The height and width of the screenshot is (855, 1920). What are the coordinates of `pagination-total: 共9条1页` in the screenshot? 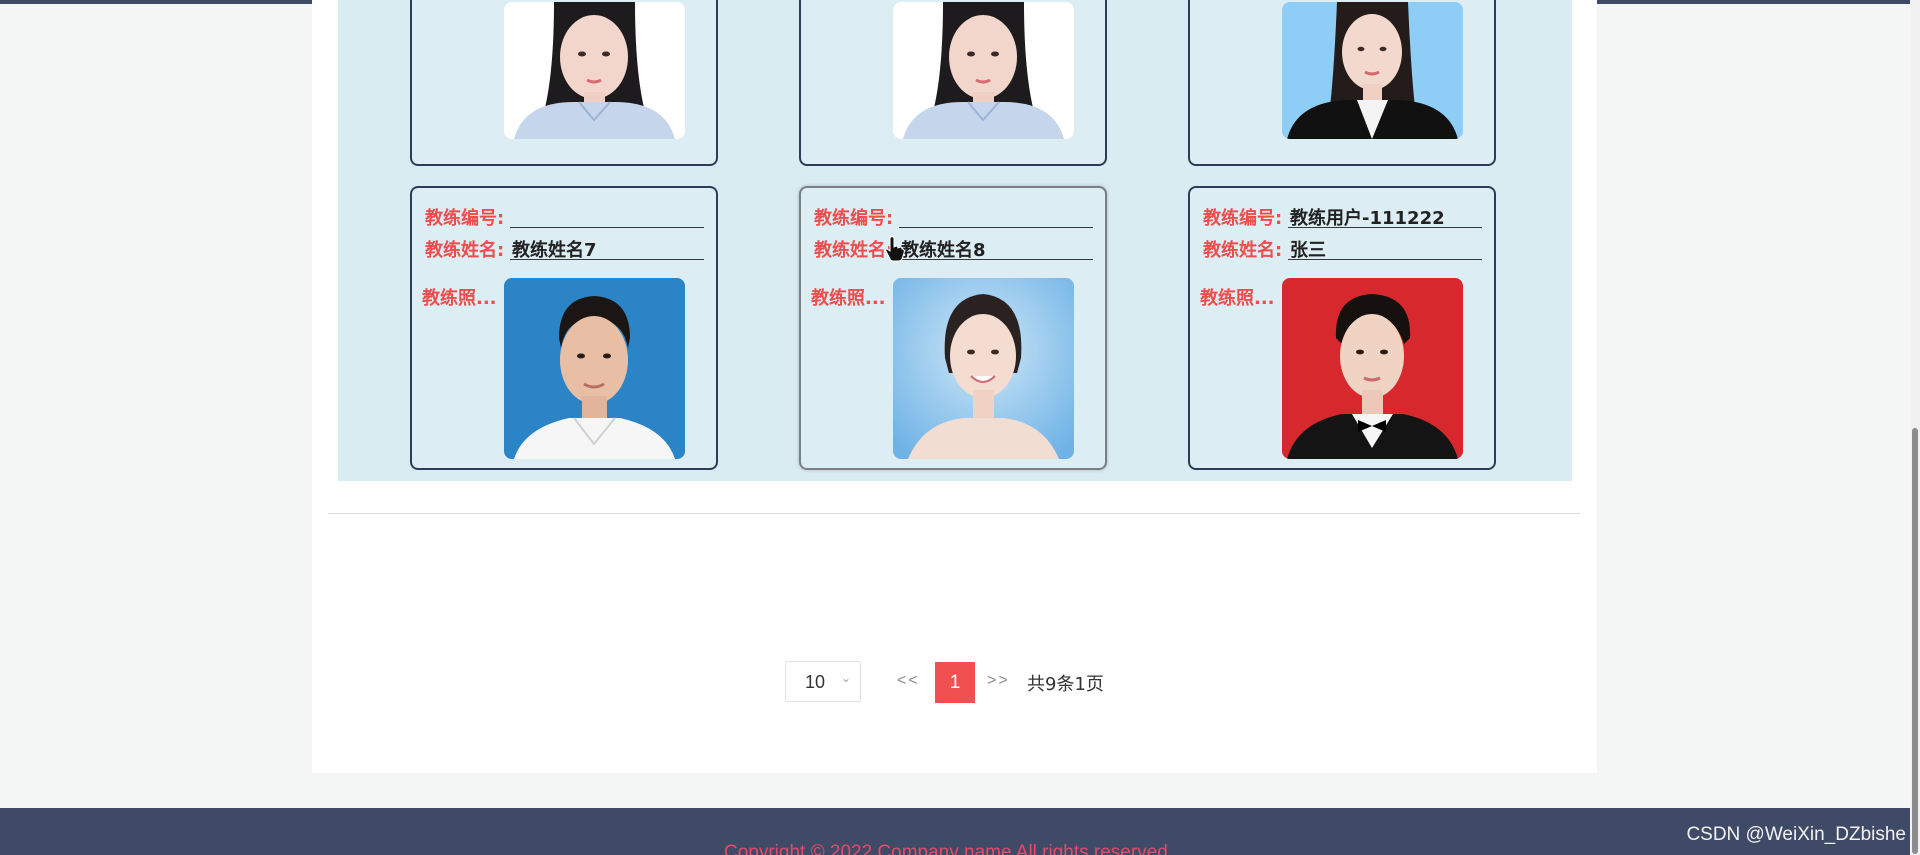 It's located at (1065, 684).